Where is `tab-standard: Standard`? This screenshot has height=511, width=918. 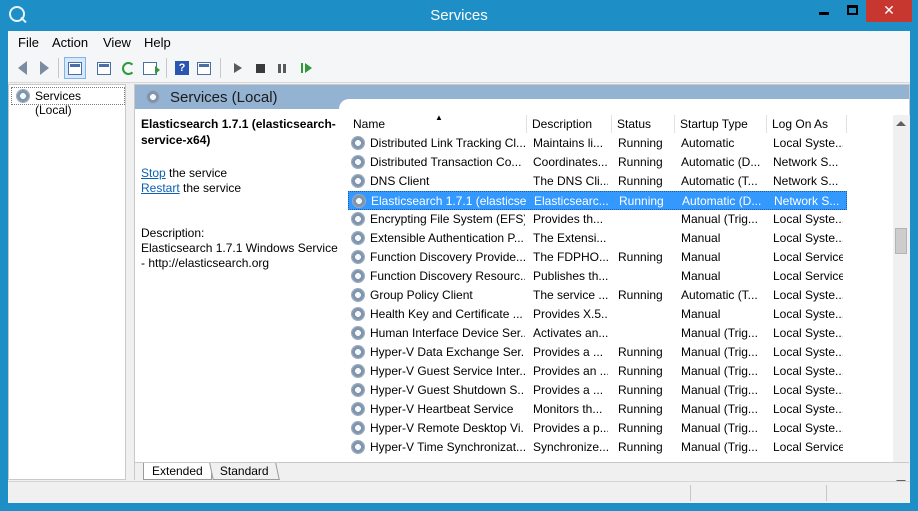 tab-standard: Standard is located at coordinates (244, 471).